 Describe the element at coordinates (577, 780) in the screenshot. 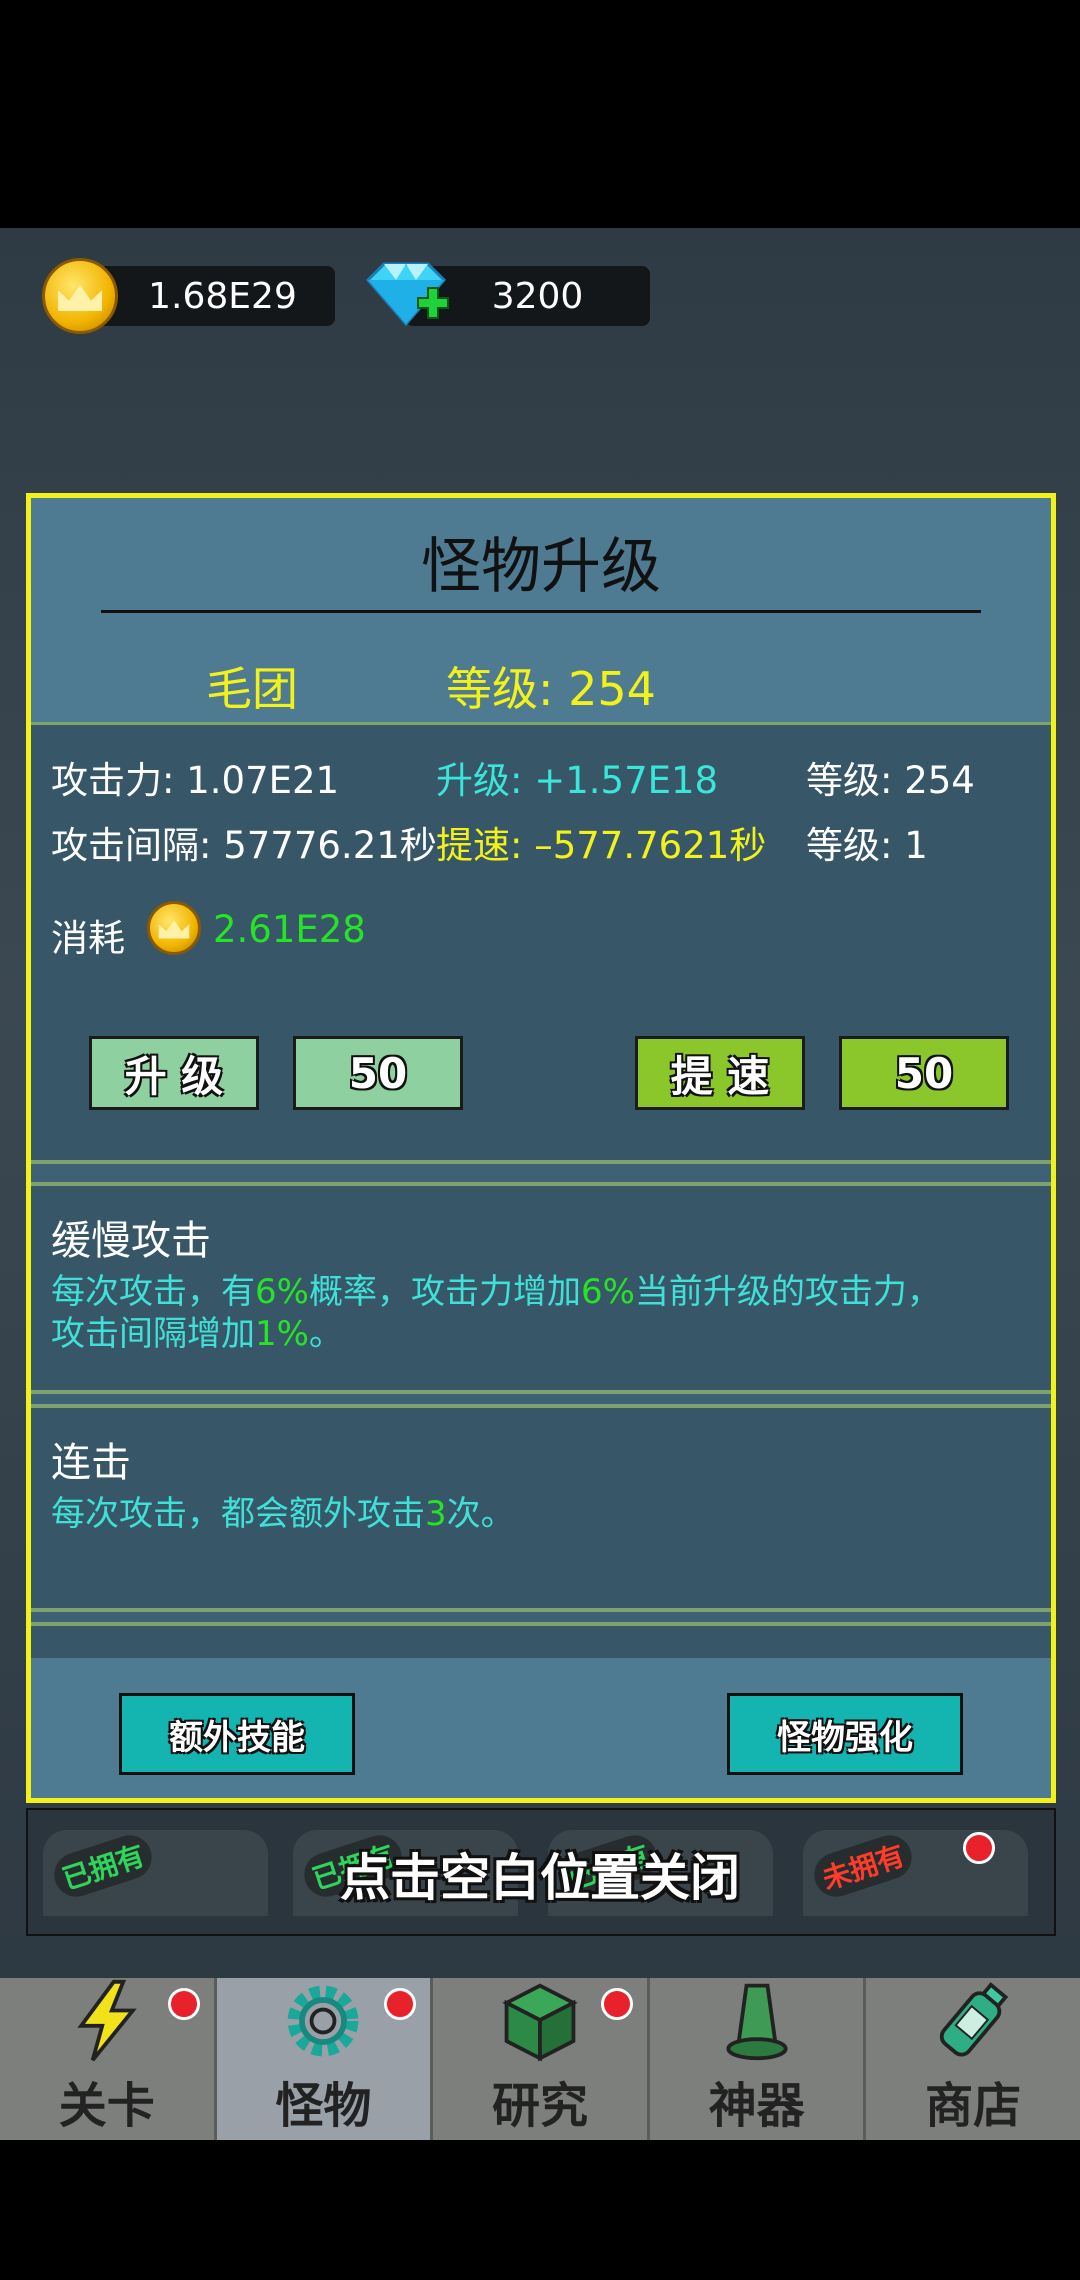

I see `upgrade-gain: 升级: +1.57E18` at that location.